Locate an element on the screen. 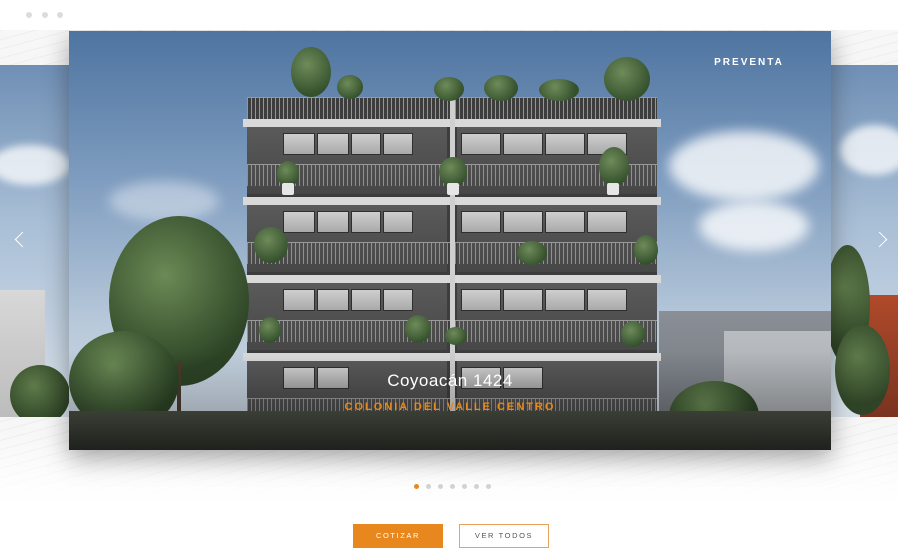 This screenshot has height=560, width=898. window-chrome is located at coordinates (449, 15).